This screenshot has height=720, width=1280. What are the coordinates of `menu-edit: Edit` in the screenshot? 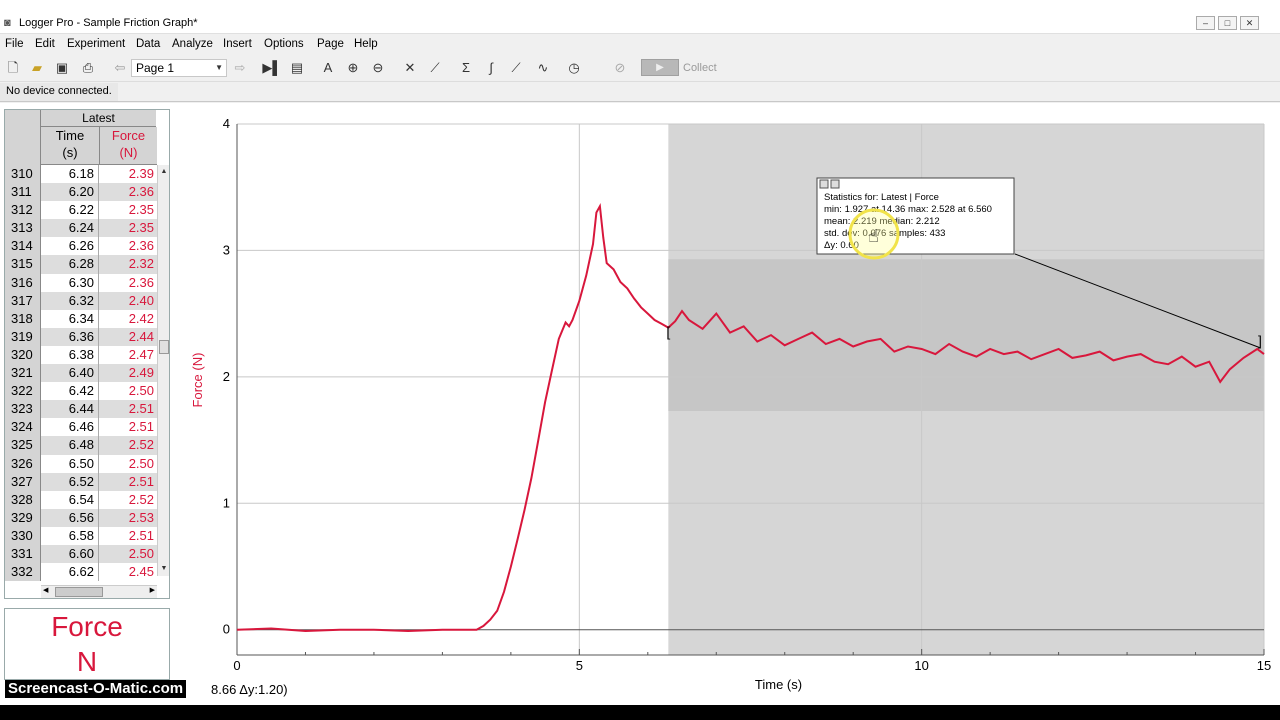 It's located at (45, 44).